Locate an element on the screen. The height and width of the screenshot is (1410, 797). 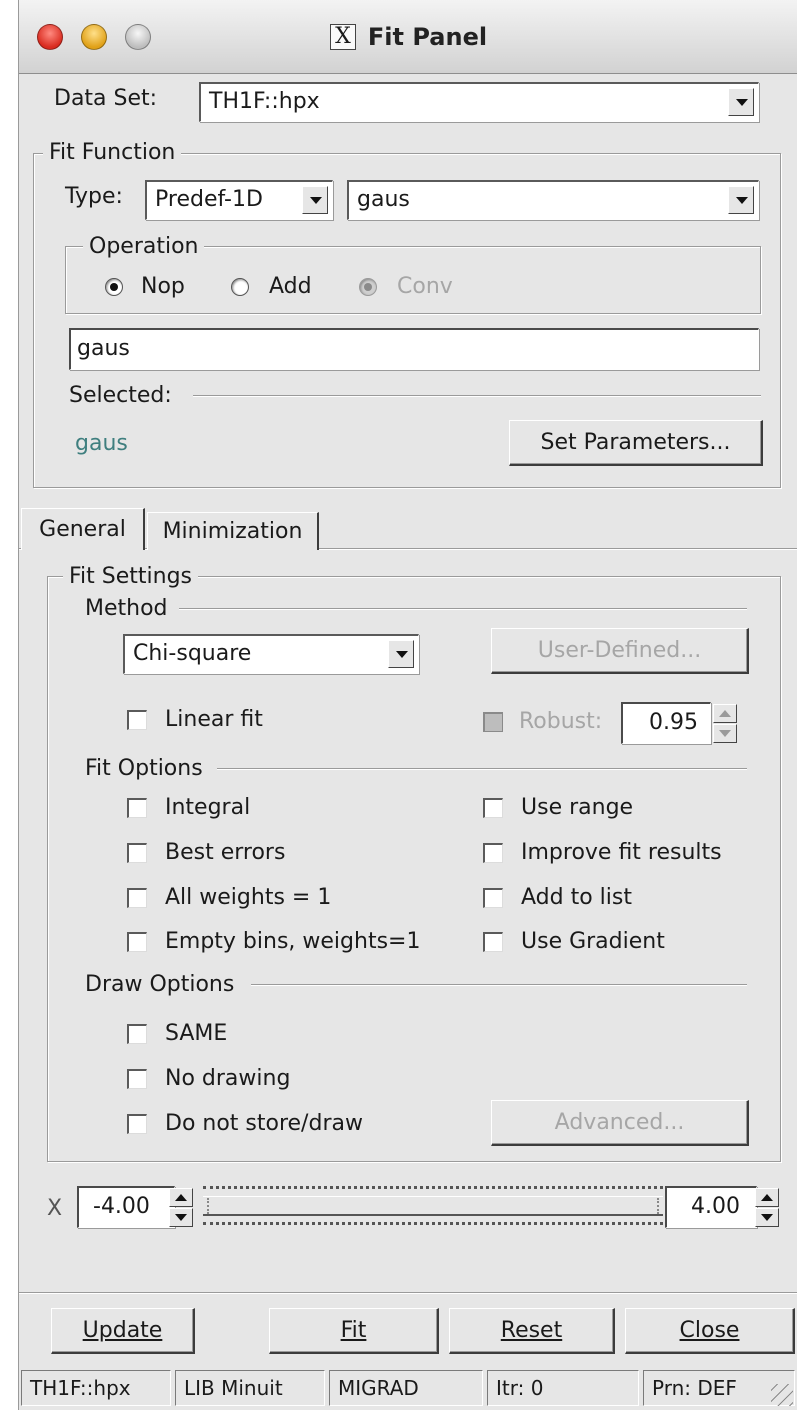
nop-label: Nop is located at coordinates (163, 286).